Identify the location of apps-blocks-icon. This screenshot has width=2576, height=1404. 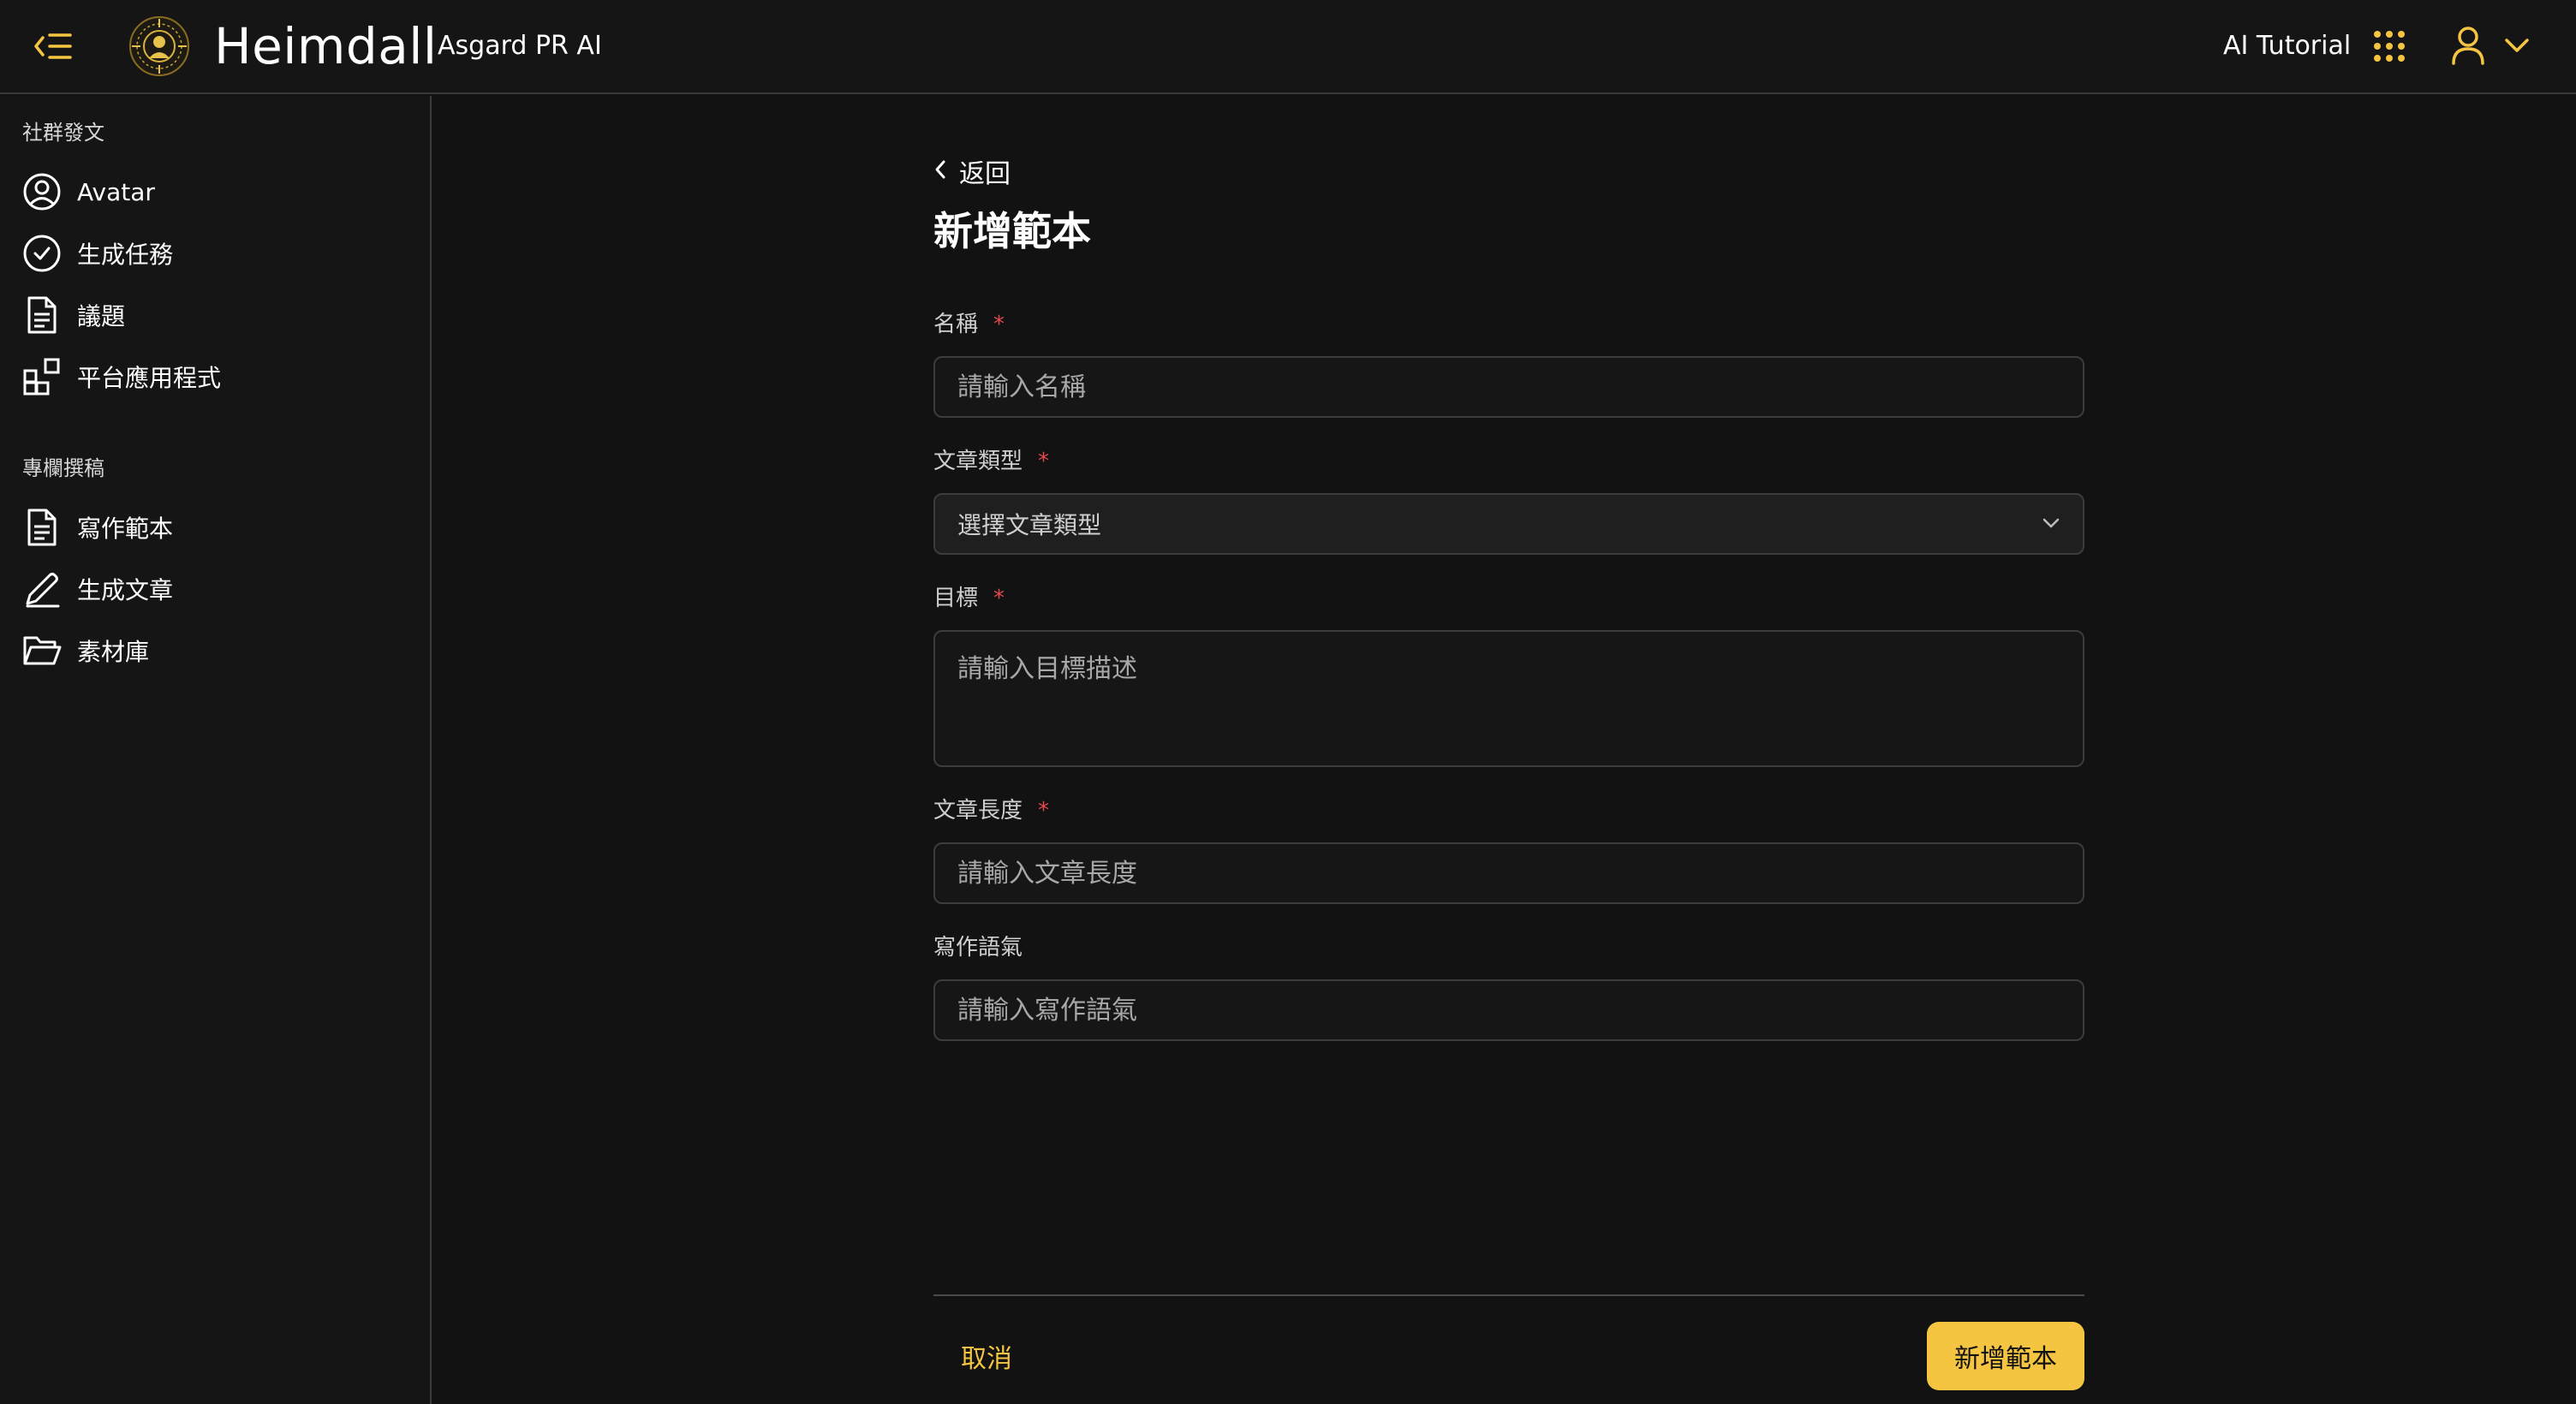
(42, 376).